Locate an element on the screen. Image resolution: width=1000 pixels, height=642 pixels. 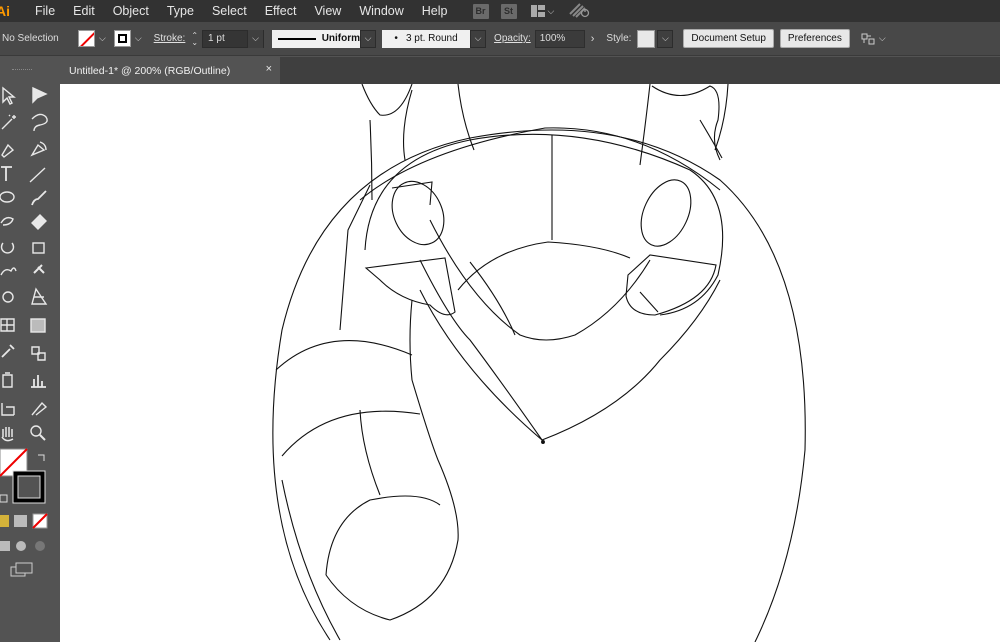
mesh-tool-icon is located at coordinates (7, 325).